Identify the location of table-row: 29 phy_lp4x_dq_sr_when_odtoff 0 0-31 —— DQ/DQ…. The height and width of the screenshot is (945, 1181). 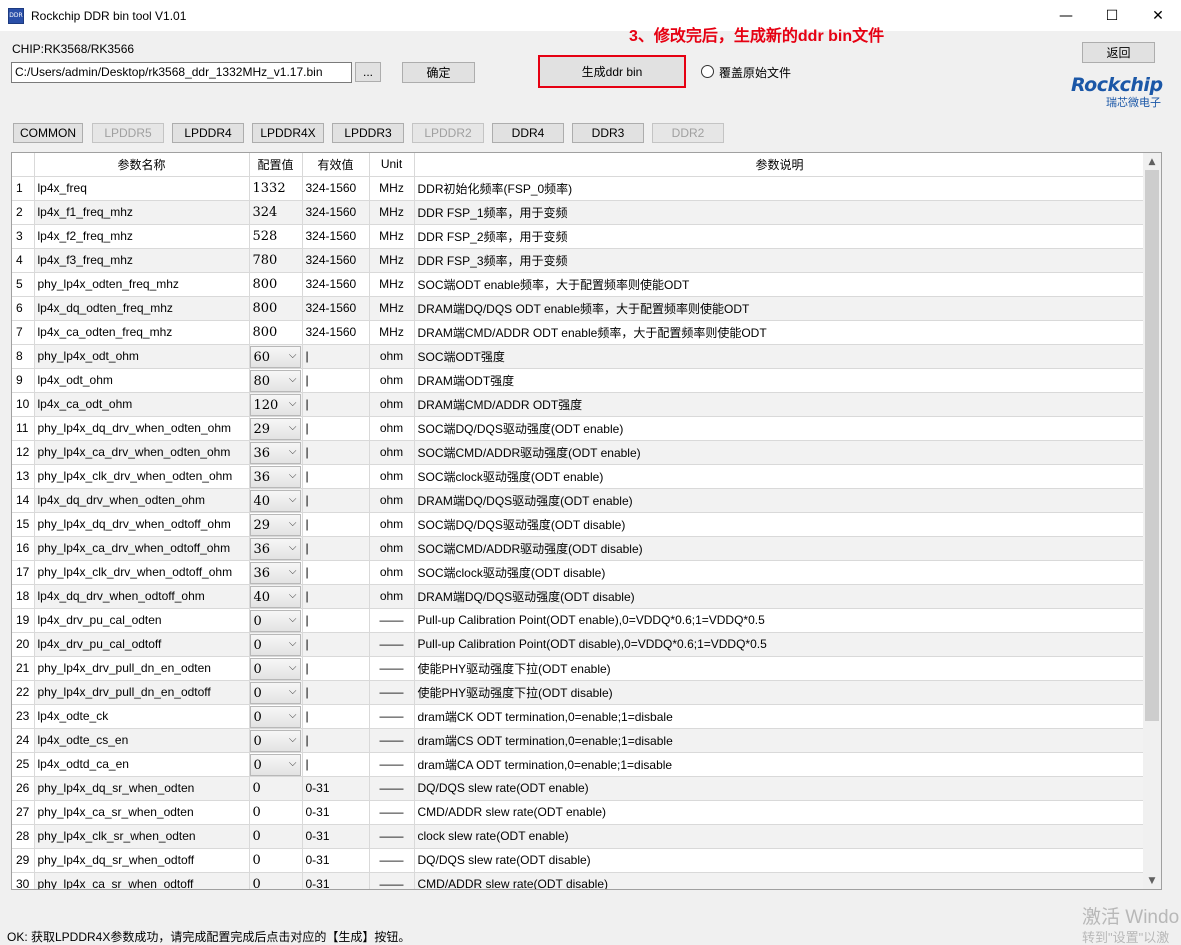
(579, 860).